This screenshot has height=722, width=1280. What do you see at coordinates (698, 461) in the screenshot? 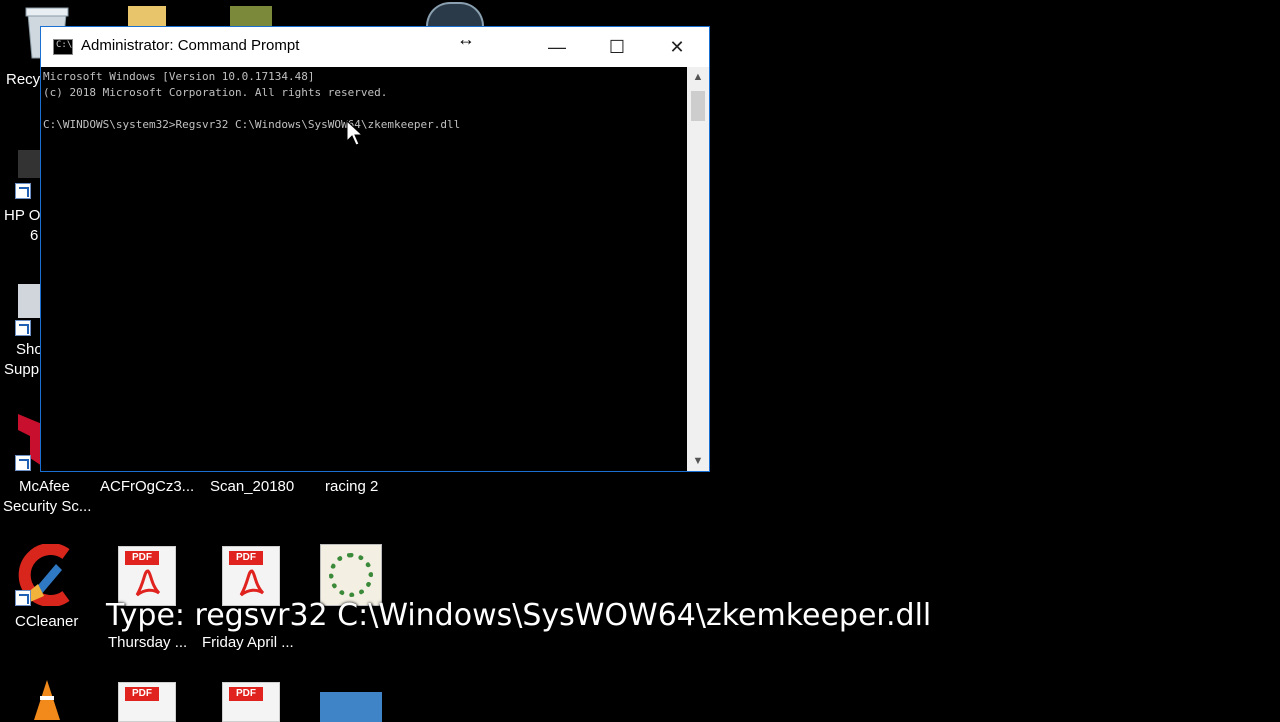
I see `scroll-down-icon: ▼` at bounding box center [698, 461].